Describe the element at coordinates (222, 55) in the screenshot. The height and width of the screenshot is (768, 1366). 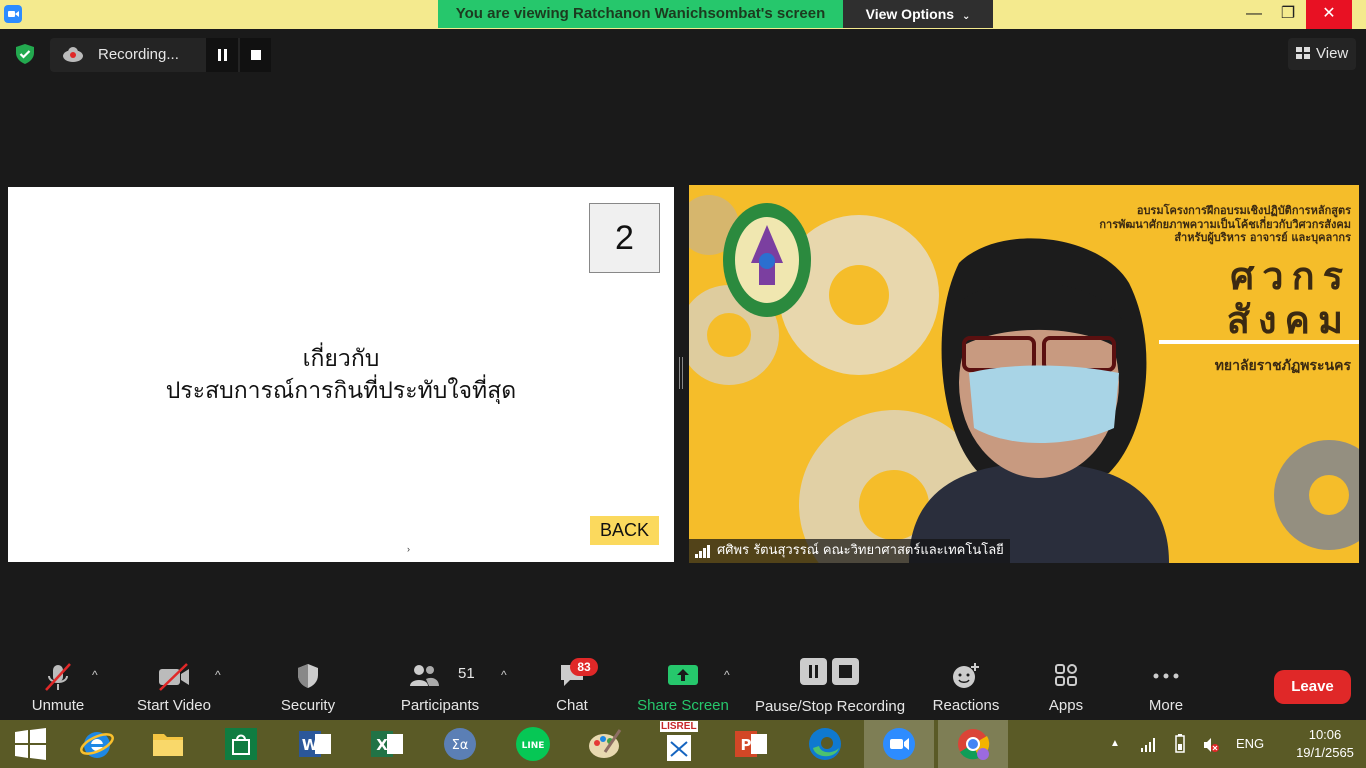
I see `pause-recording-button` at that location.